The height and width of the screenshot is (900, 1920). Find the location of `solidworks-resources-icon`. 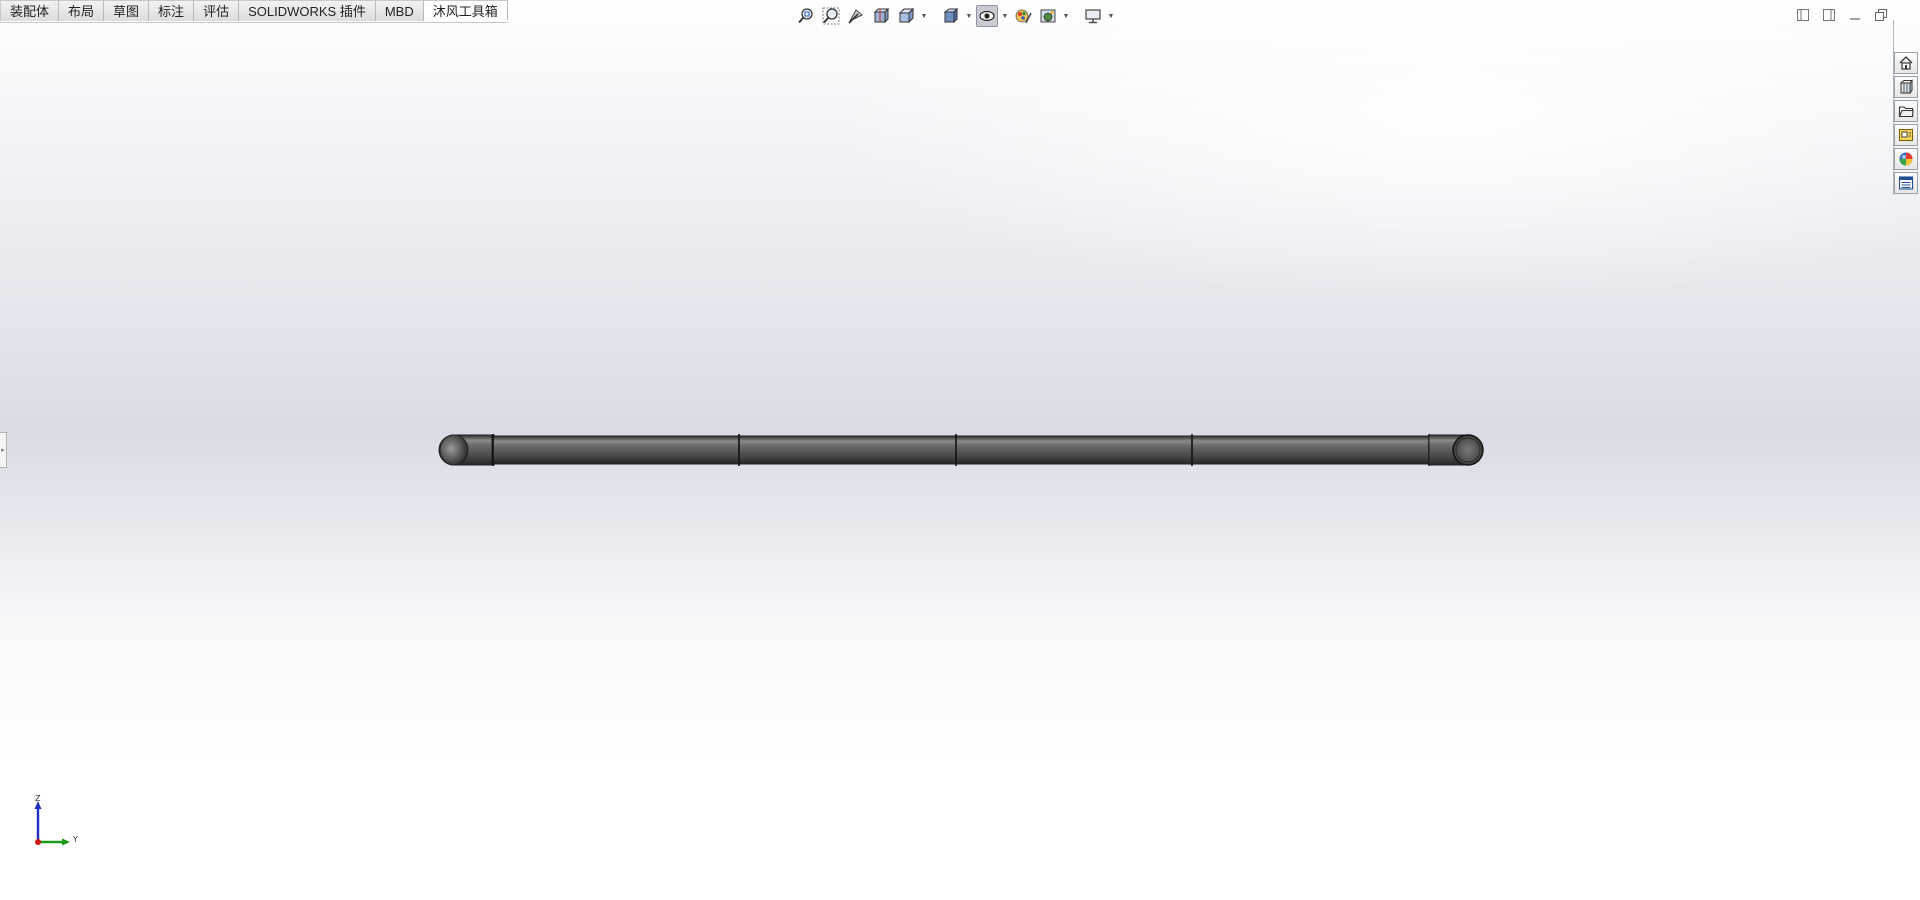

solidworks-resources-icon is located at coordinates (1906, 63).